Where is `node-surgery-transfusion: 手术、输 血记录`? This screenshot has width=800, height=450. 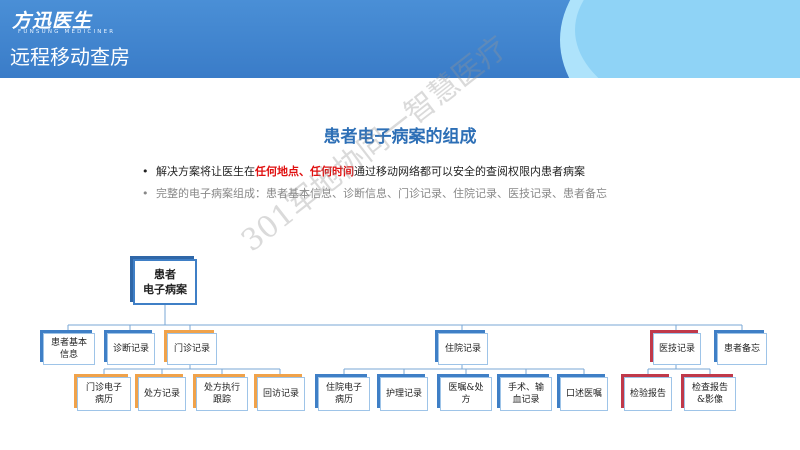 node-surgery-transfusion: 手术、输 血记录 is located at coordinates (526, 394).